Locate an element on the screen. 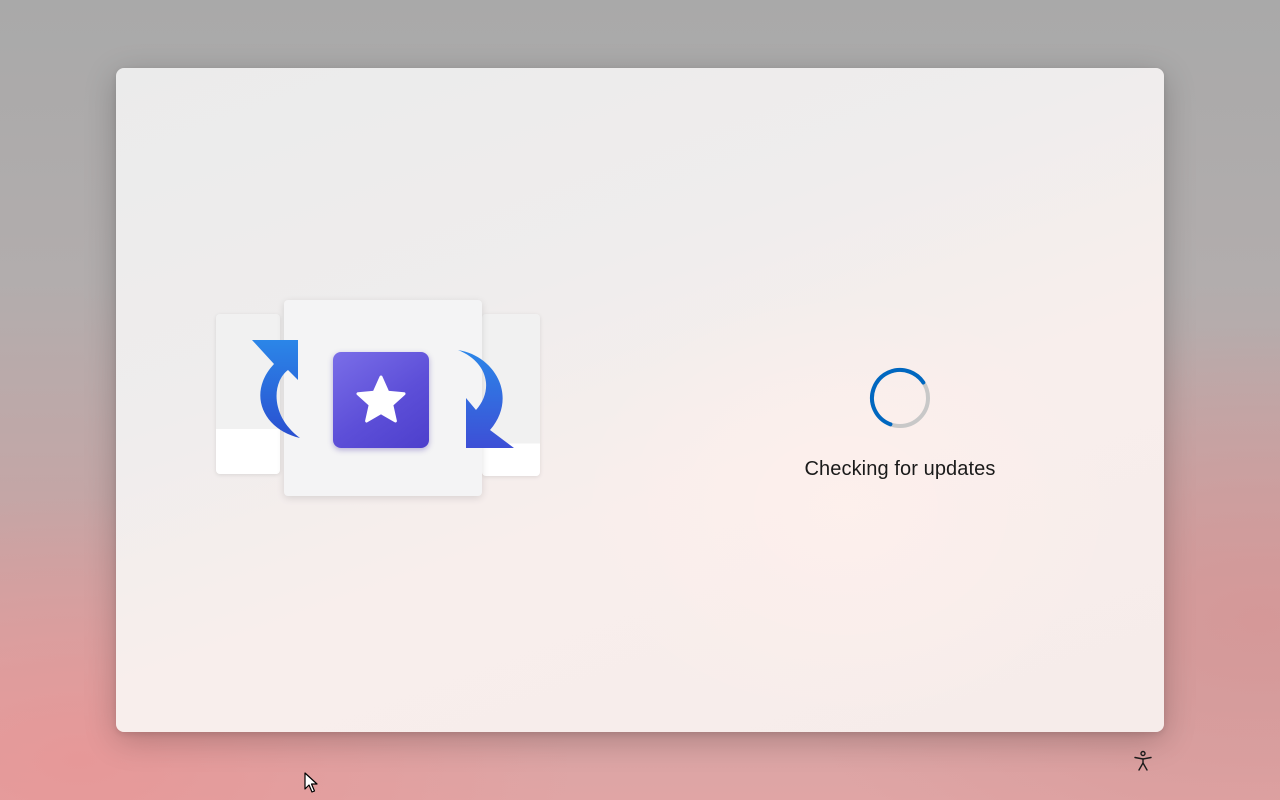 Image resolution: width=1280 pixels, height=800 pixels. star-icon is located at coordinates (381, 399).